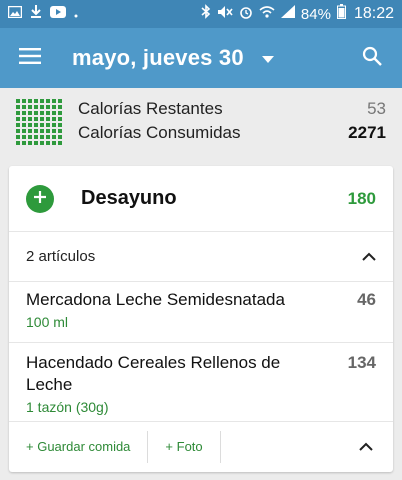  What do you see at coordinates (206, 14) in the screenshot?
I see `bluetooth-icon` at bounding box center [206, 14].